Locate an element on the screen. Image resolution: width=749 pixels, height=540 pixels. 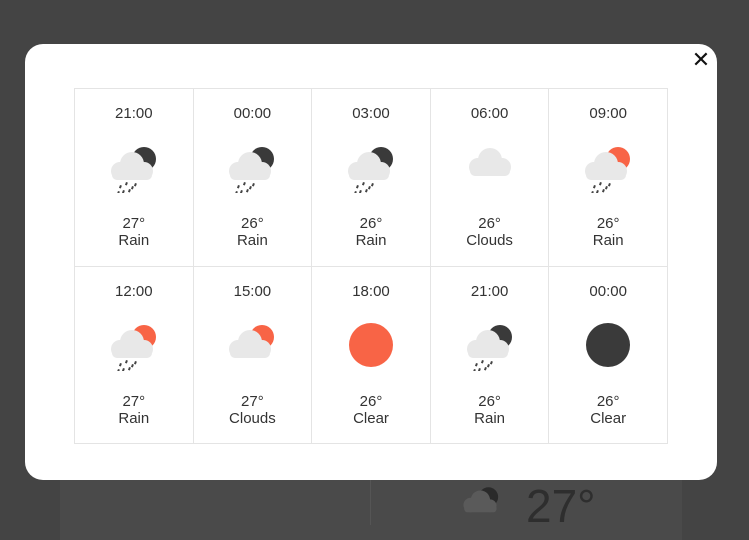
clouds-day-icon is located at coordinates (252, 345).